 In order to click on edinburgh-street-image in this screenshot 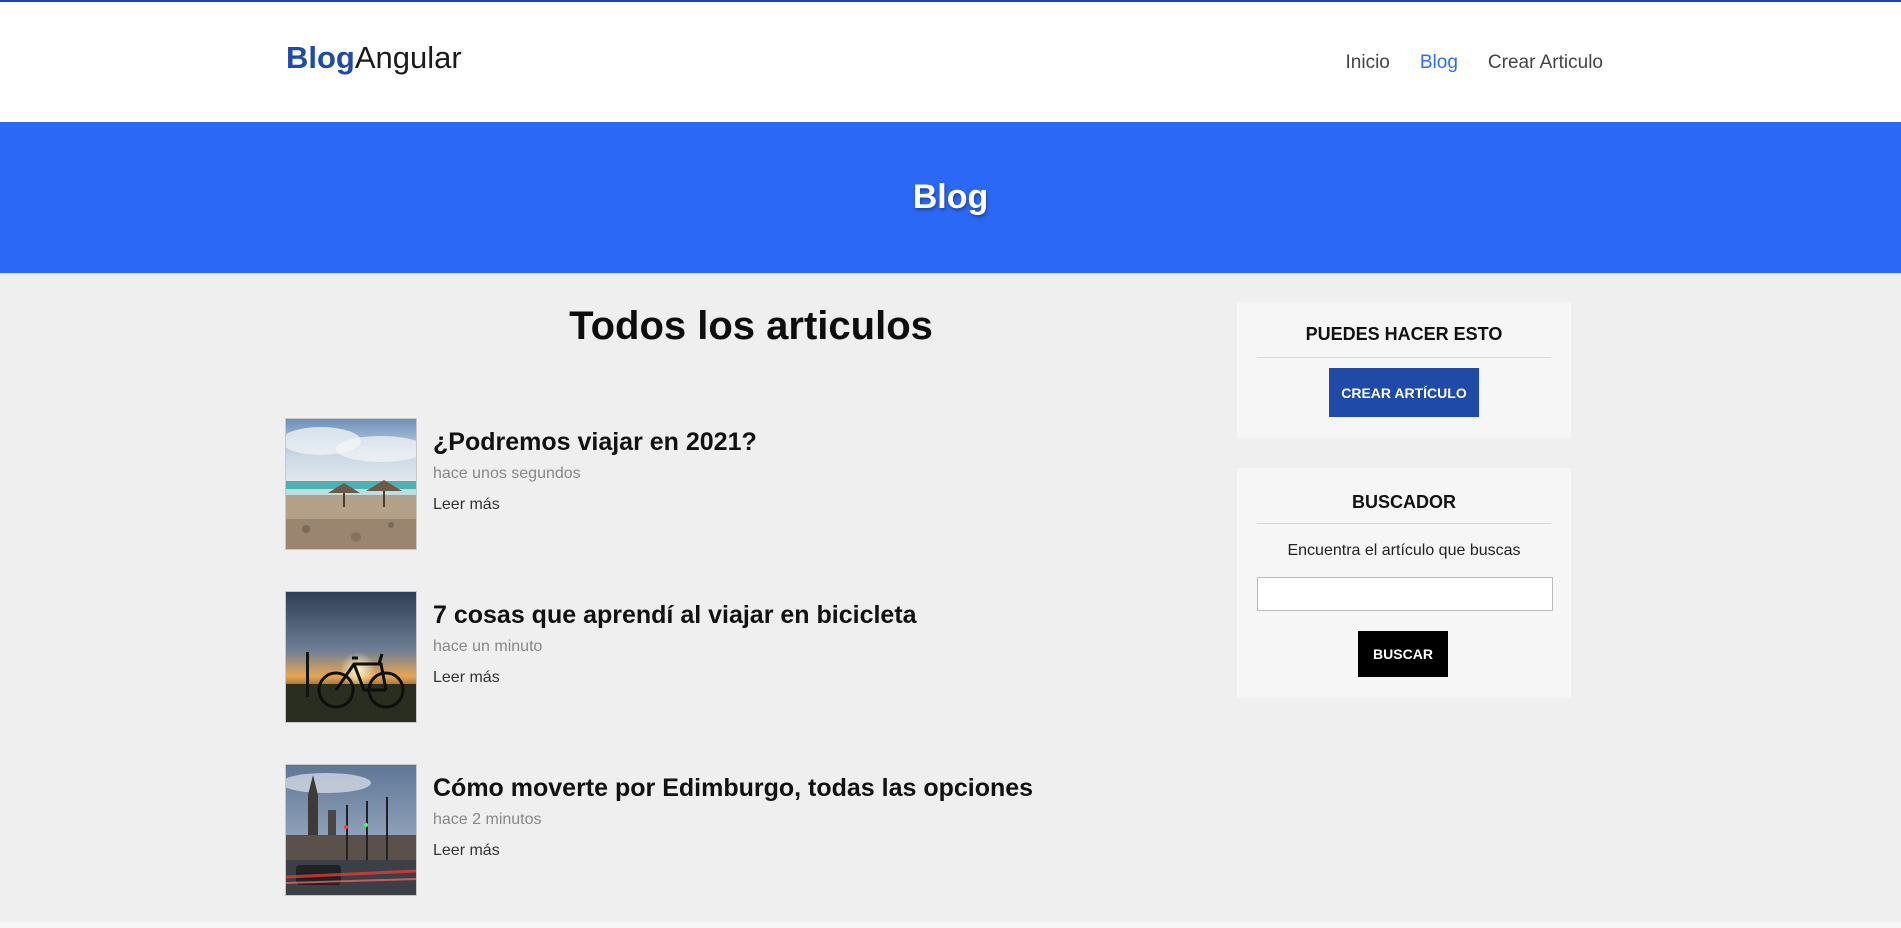, I will do `click(351, 830)`.